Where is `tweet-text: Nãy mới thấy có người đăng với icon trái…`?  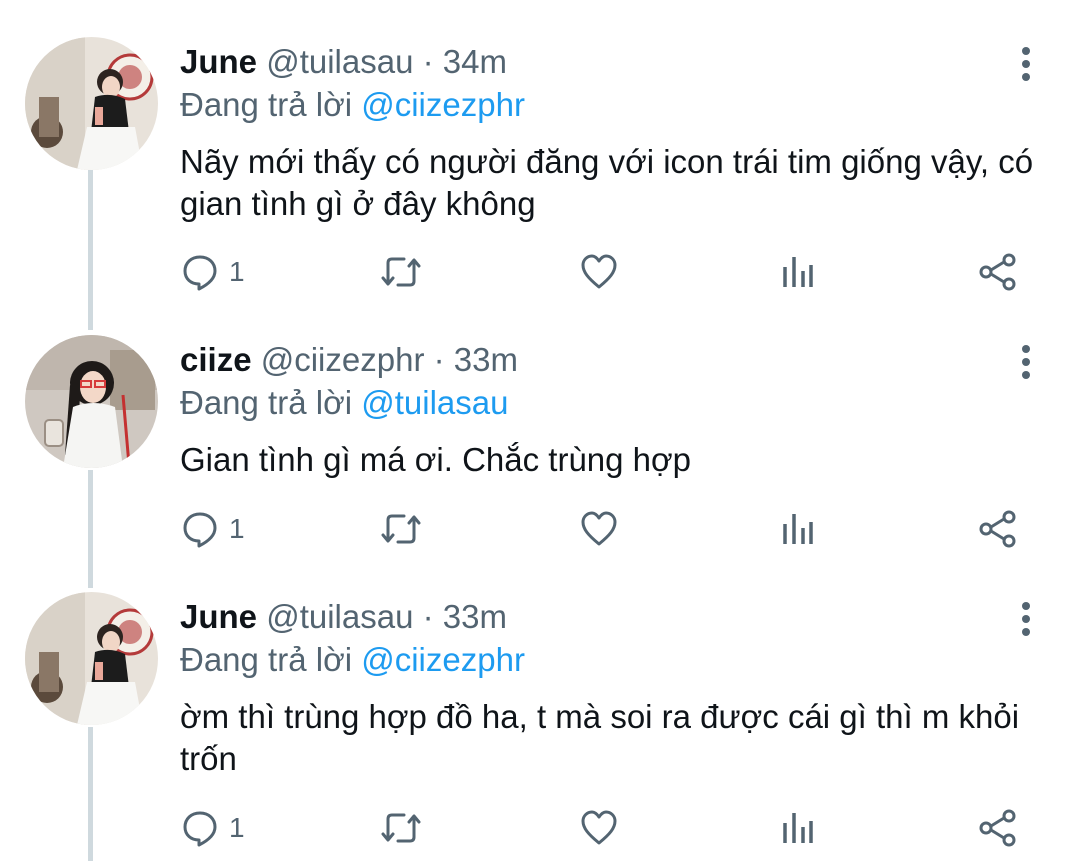 tweet-text: Nãy mới thấy có người đăng với icon trái… is located at coordinates (607, 182).